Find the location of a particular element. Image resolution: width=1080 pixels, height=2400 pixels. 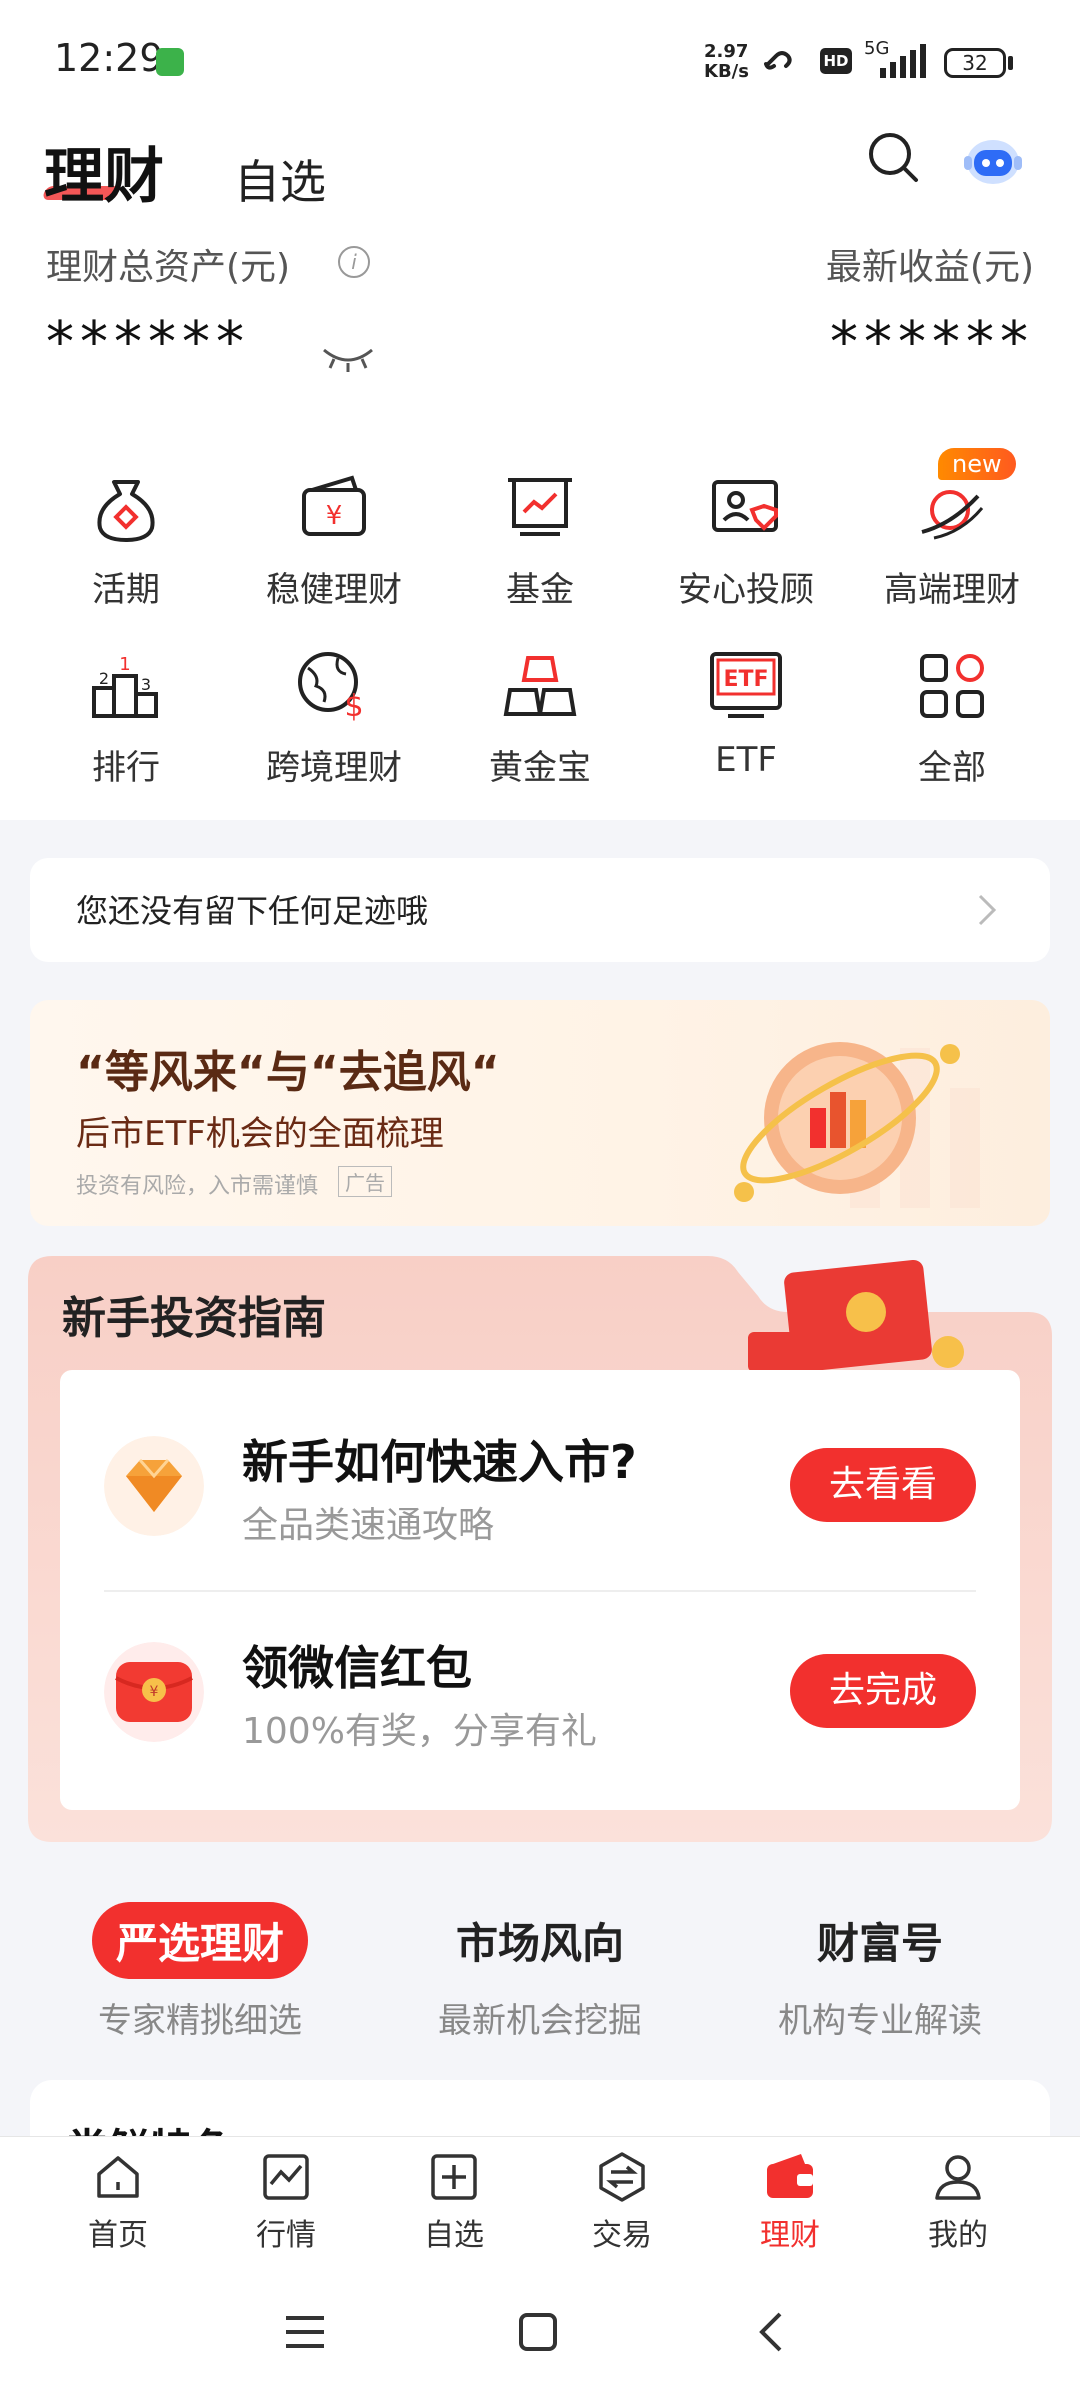

guide-title: 新手投资指南 is located at coordinates (194, 1318).